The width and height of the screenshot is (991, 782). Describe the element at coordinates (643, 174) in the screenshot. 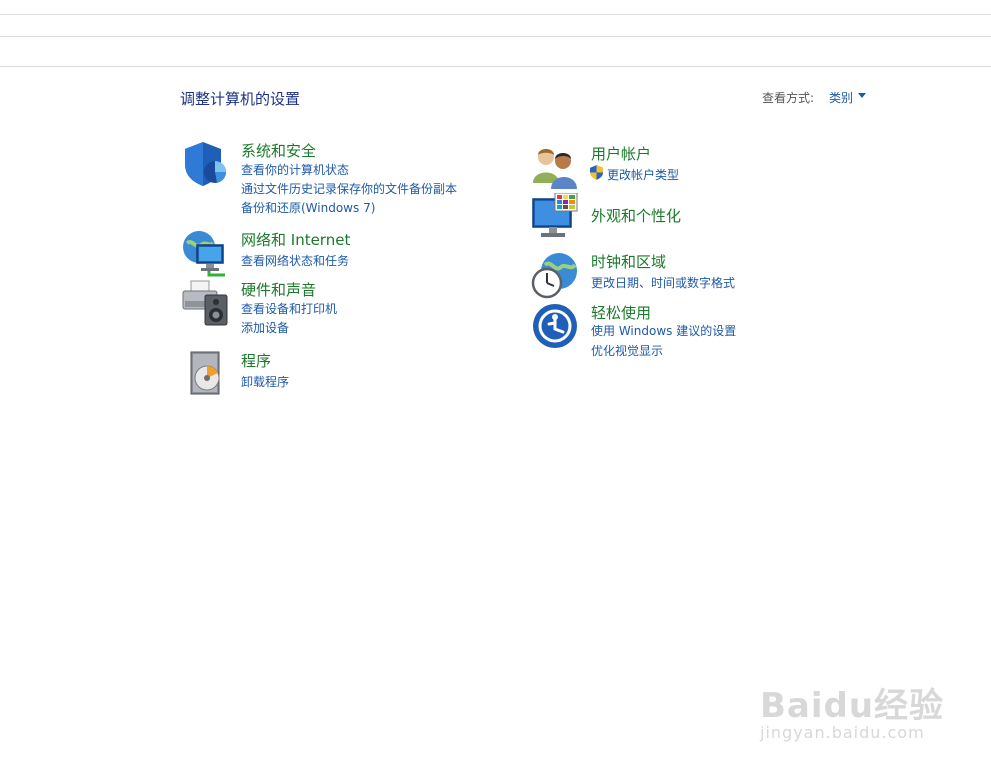

I see `link-change-account-type: 更改帐户类型` at that location.